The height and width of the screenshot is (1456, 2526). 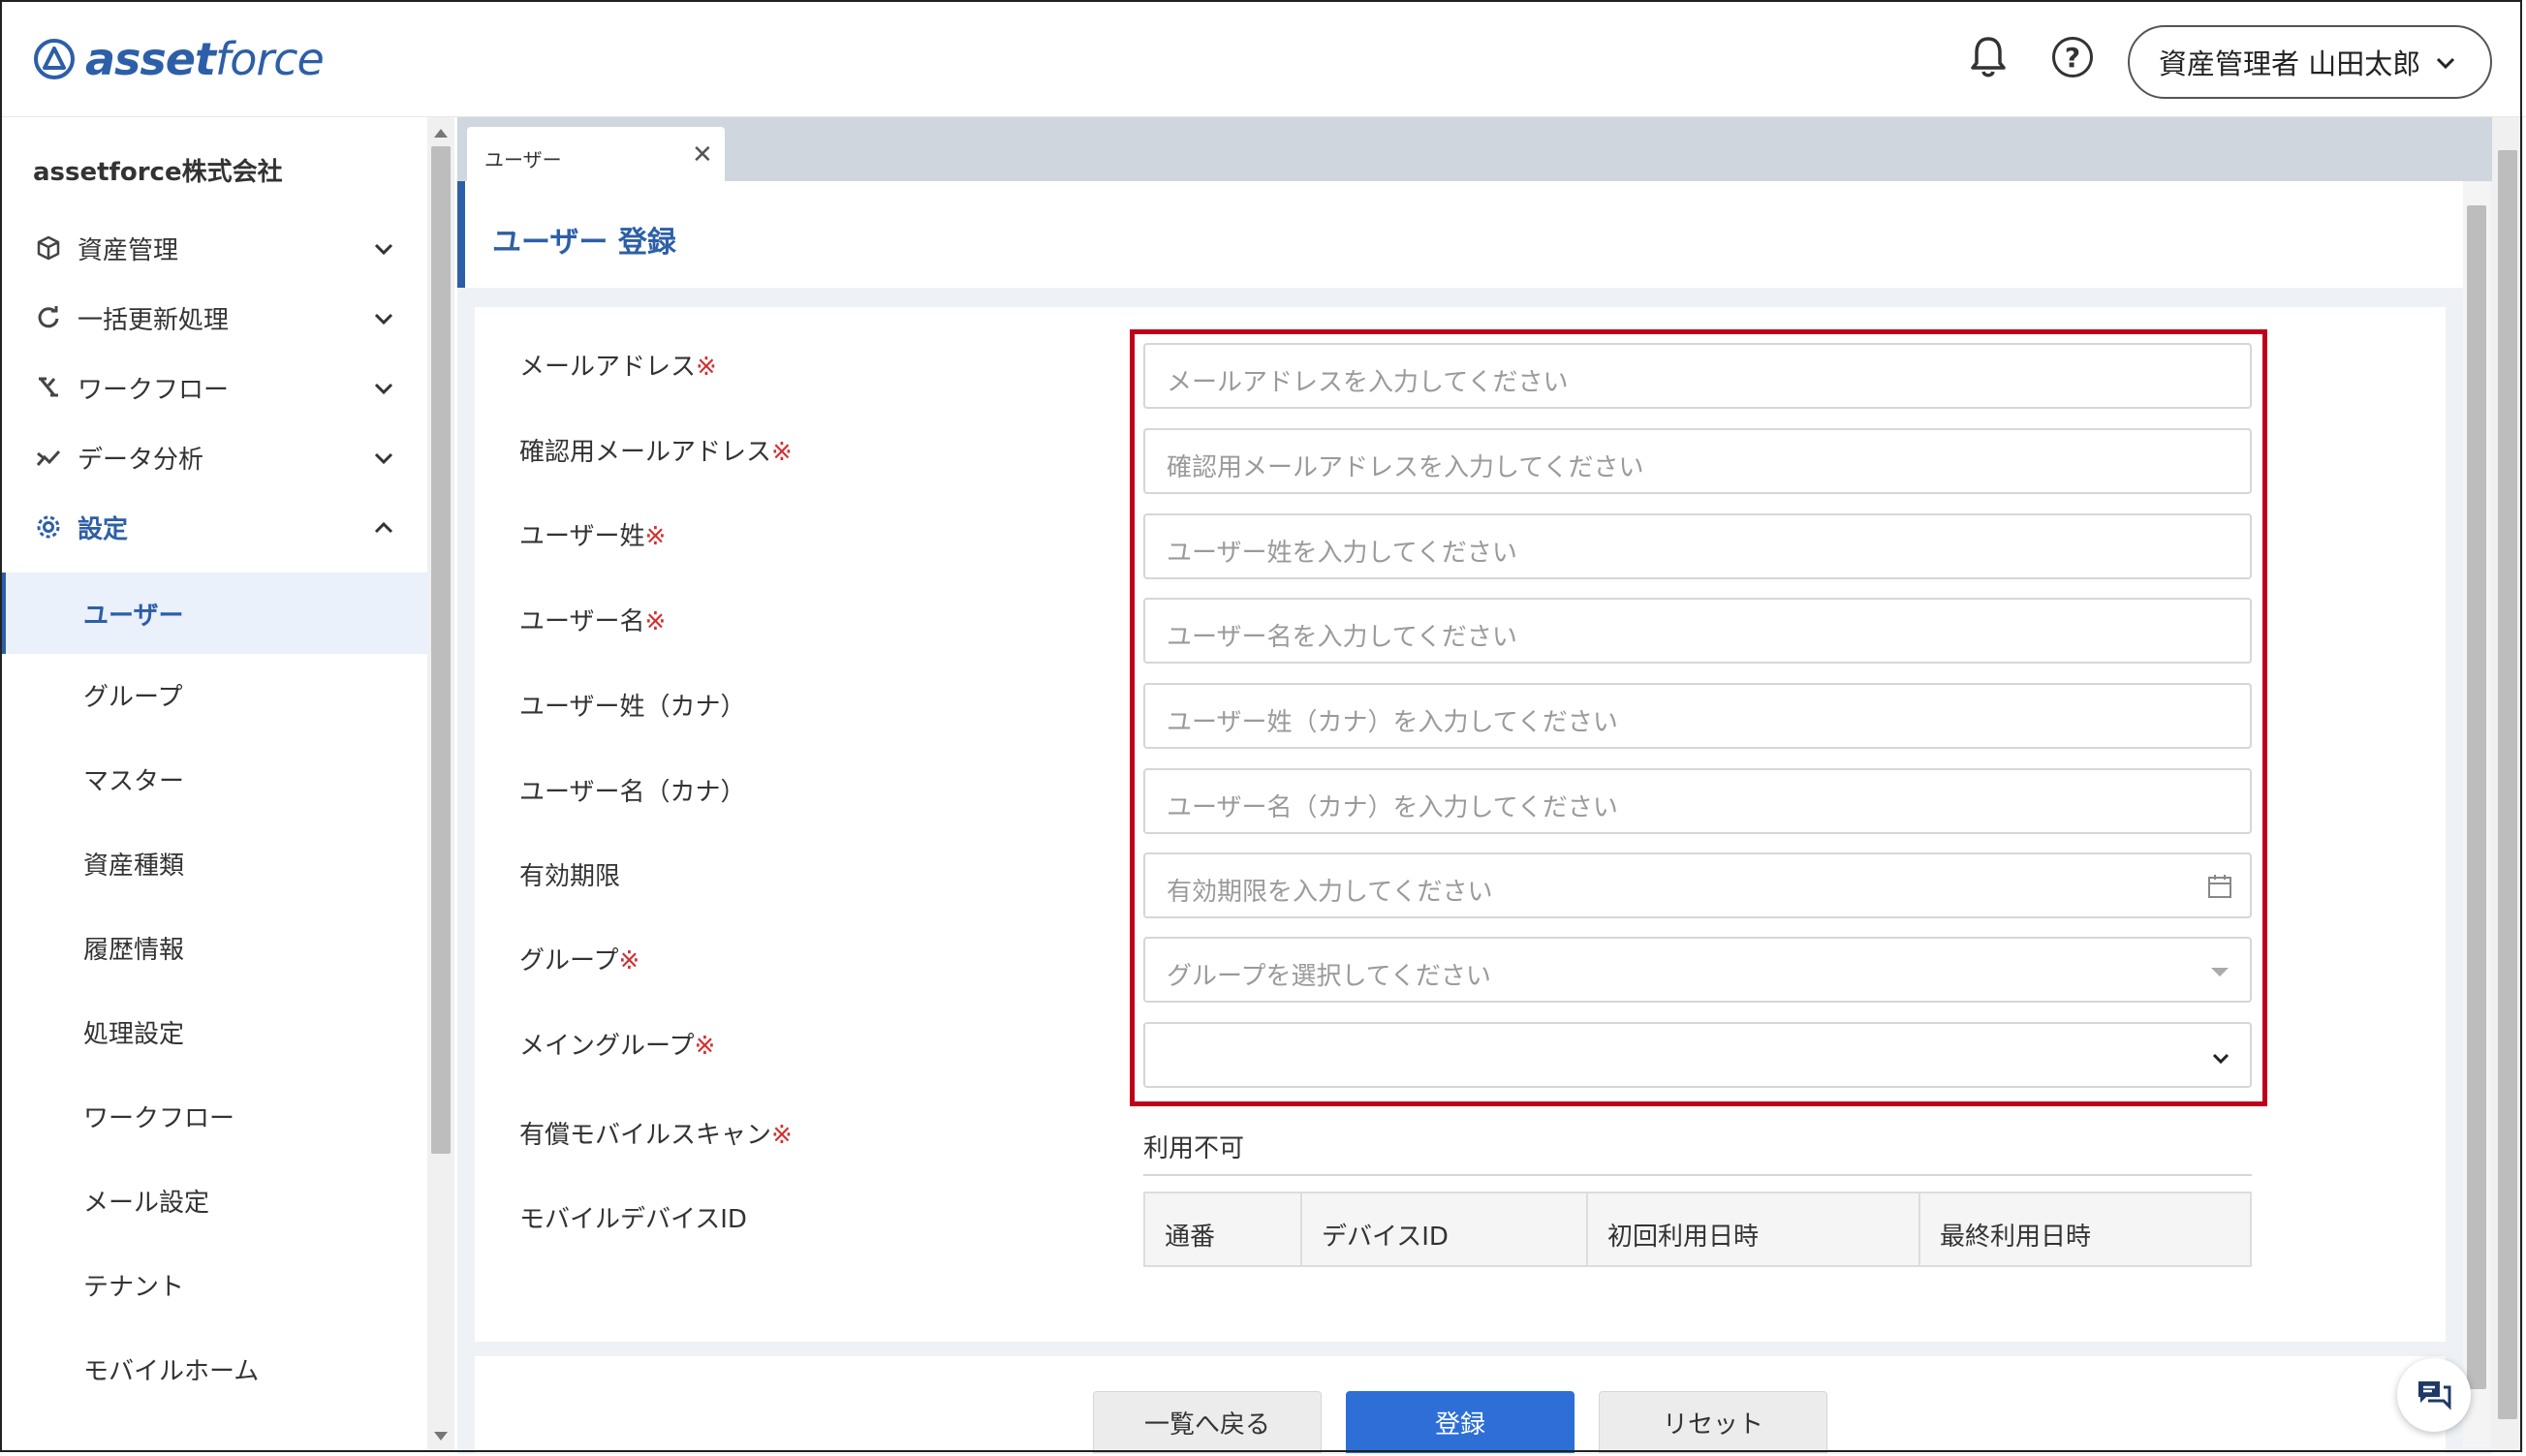 What do you see at coordinates (1207, 1422) in the screenshot?
I see `back-to-list-button: 一覧へ戻る` at bounding box center [1207, 1422].